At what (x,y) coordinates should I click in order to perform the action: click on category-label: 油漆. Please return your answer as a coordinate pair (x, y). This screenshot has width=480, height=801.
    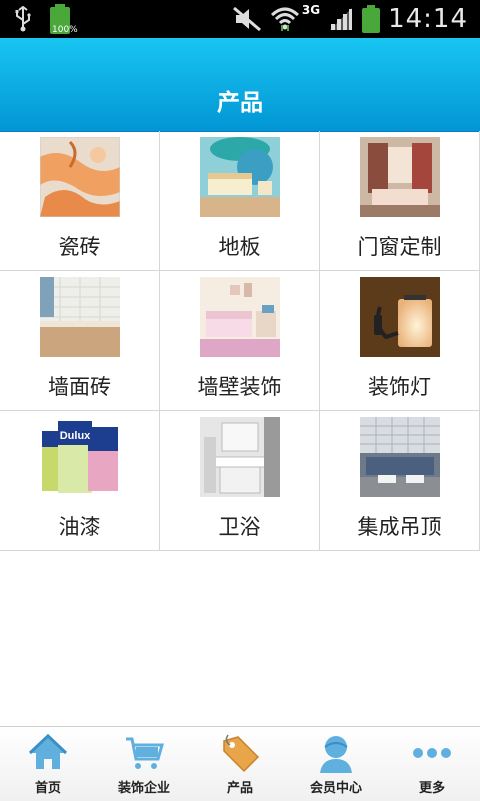
    Looking at the image, I should click on (79, 527).